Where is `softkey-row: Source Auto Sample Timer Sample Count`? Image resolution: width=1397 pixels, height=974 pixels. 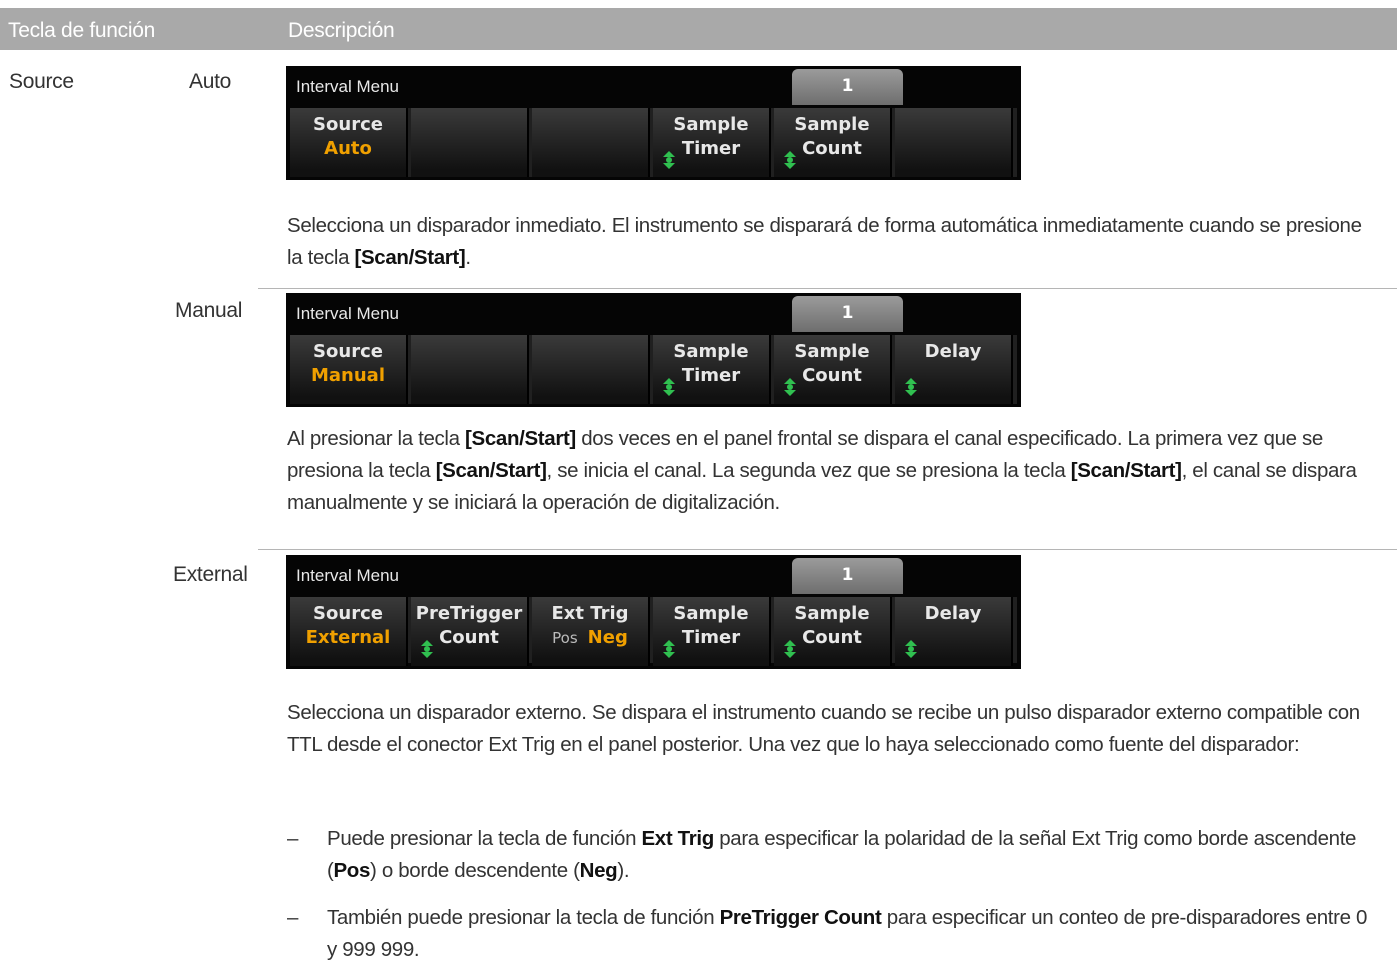
softkey-row: Source Auto Sample Timer Sample Count is located at coordinates (653, 142).